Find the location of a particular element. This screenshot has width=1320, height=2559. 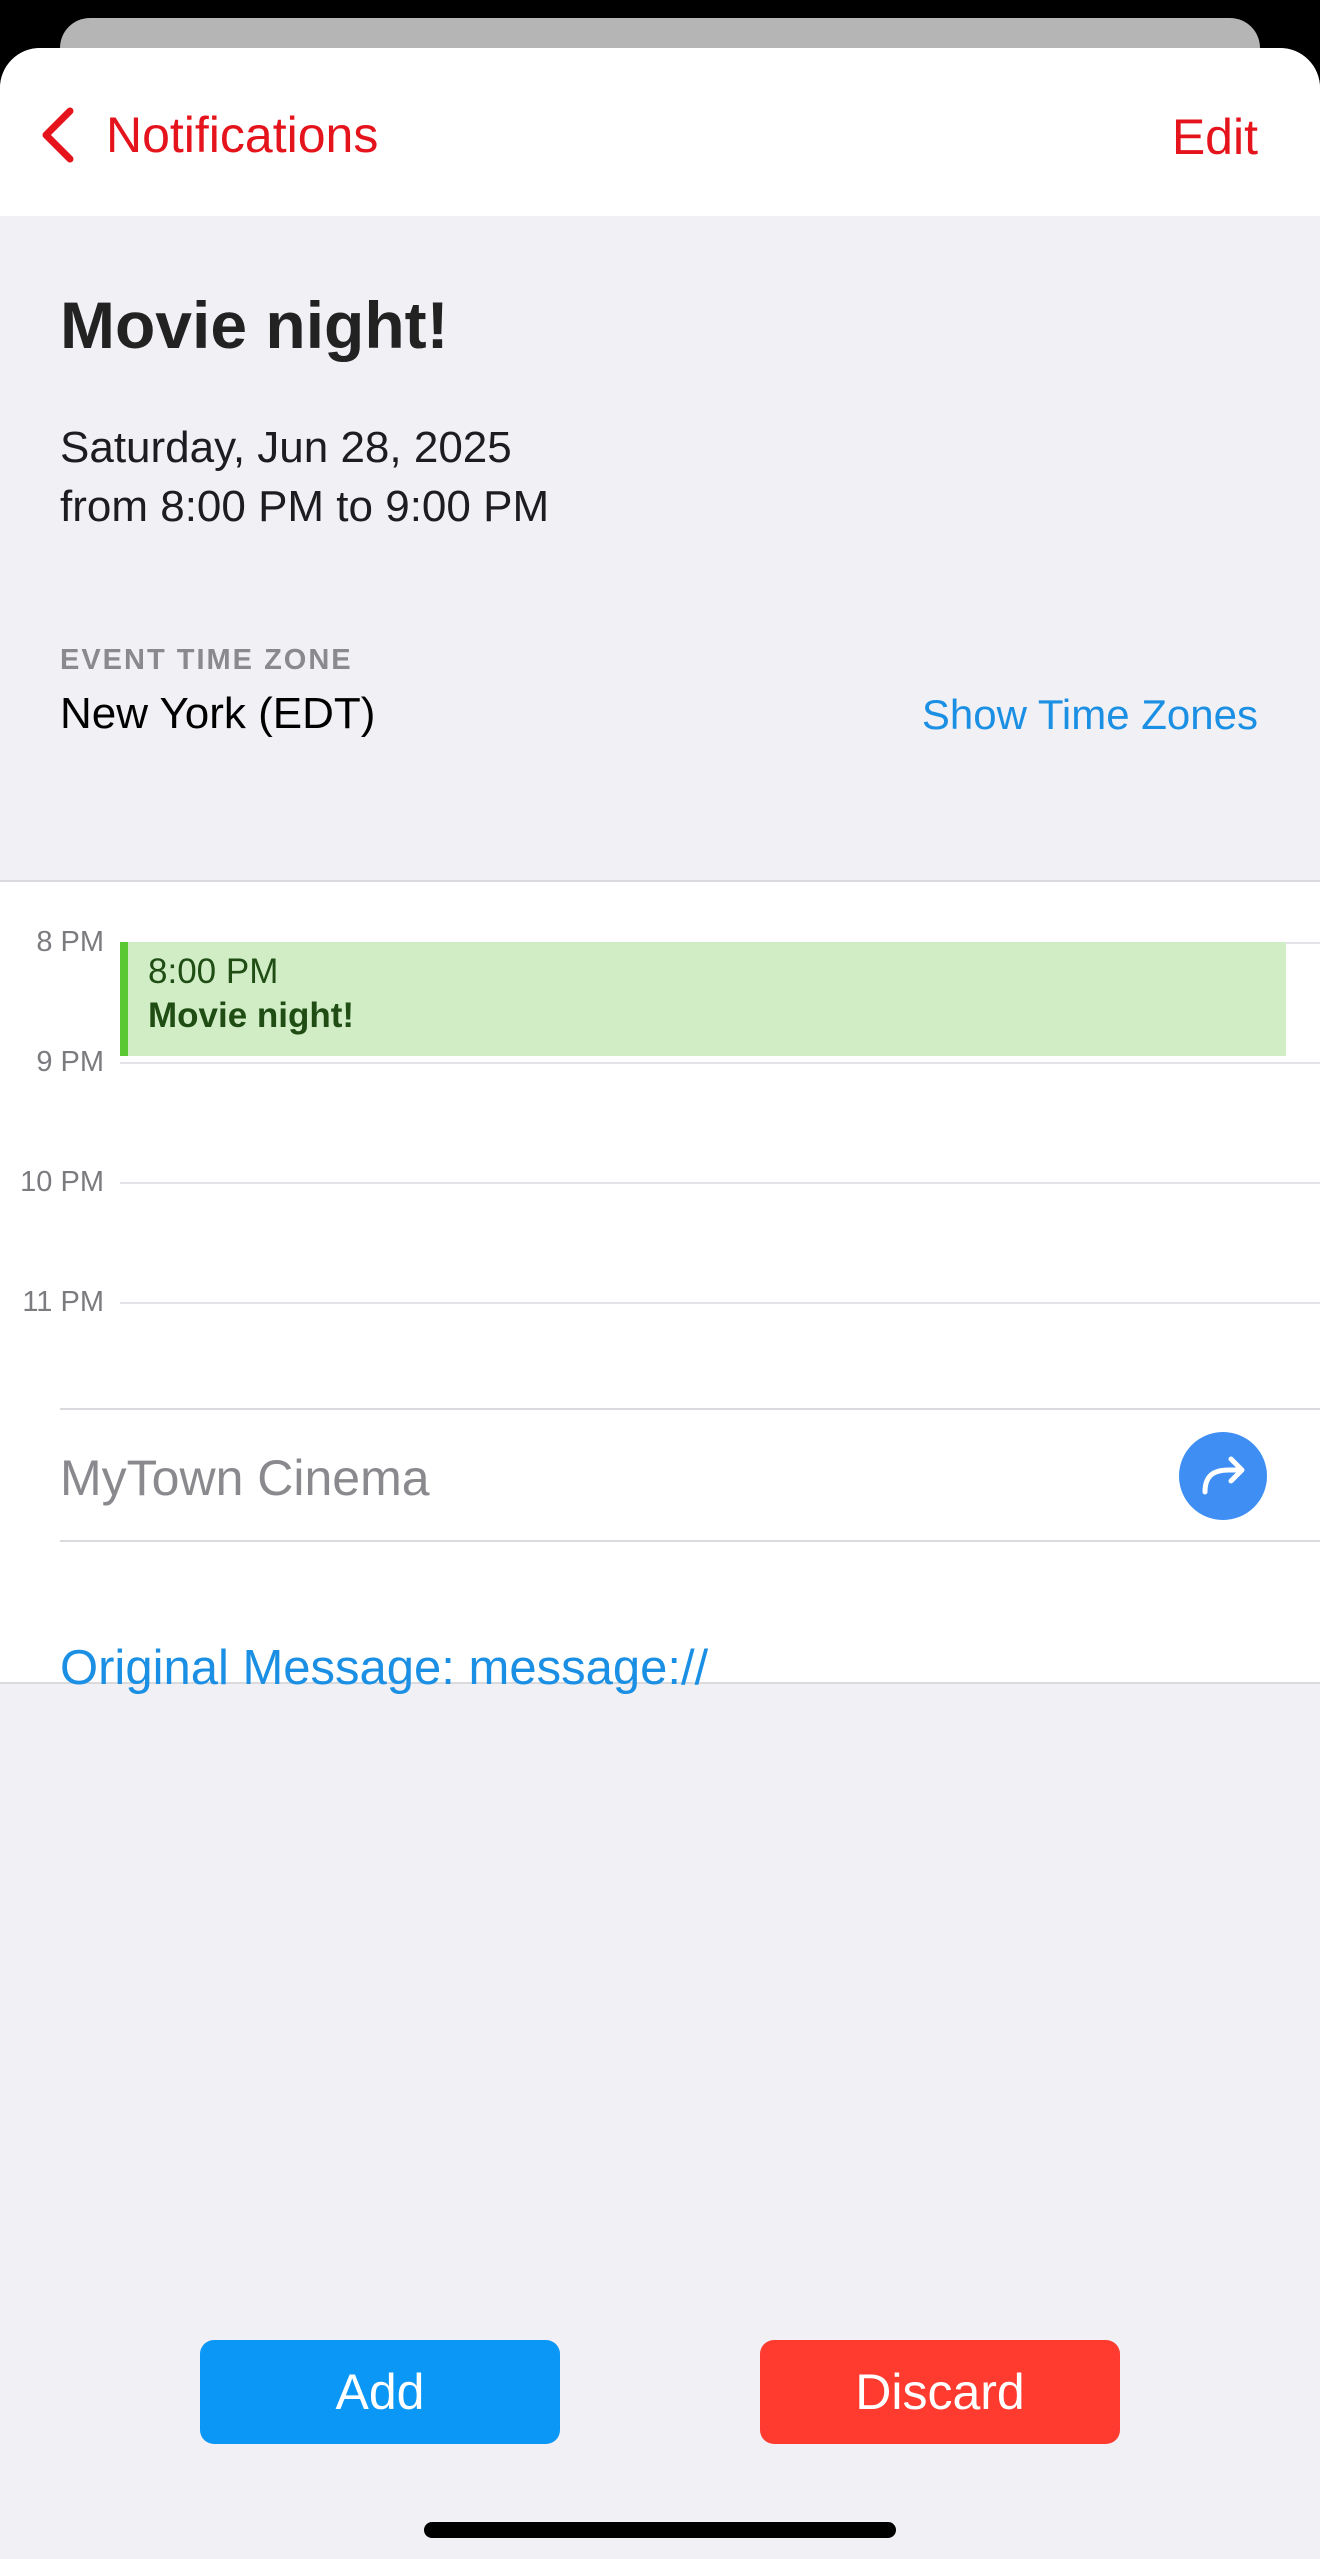

discard-button: Discard is located at coordinates (940, 2392).